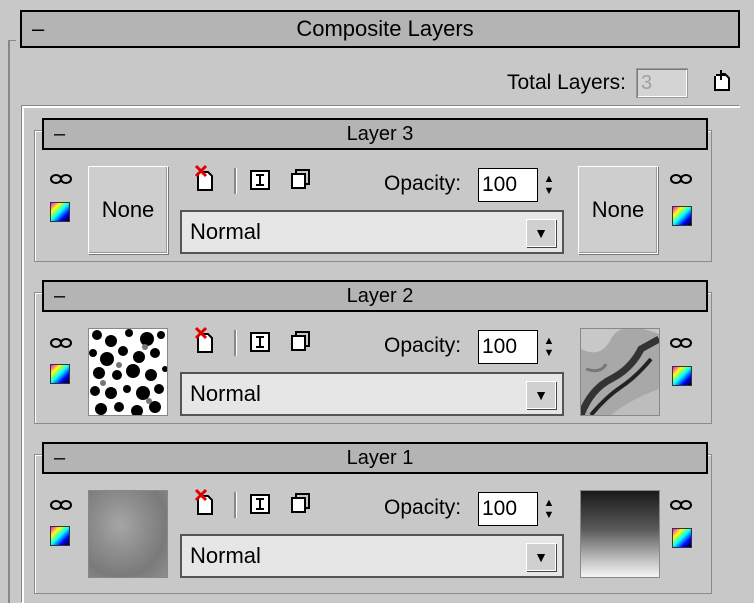 Image resolution: width=754 pixels, height=603 pixels. Describe the element at coordinates (662, 83) in the screenshot. I see `total-layers-field: 3` at that location.